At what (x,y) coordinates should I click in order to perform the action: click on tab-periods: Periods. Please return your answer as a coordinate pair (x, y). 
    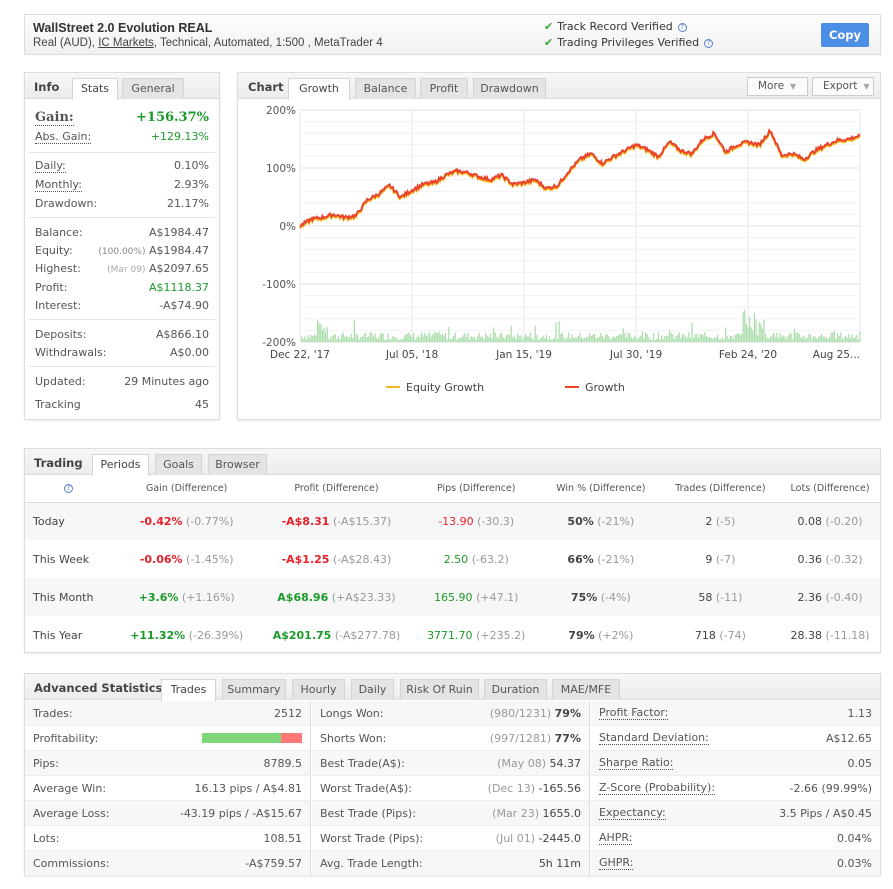
    Looking at the image, I should click on (120, 465).